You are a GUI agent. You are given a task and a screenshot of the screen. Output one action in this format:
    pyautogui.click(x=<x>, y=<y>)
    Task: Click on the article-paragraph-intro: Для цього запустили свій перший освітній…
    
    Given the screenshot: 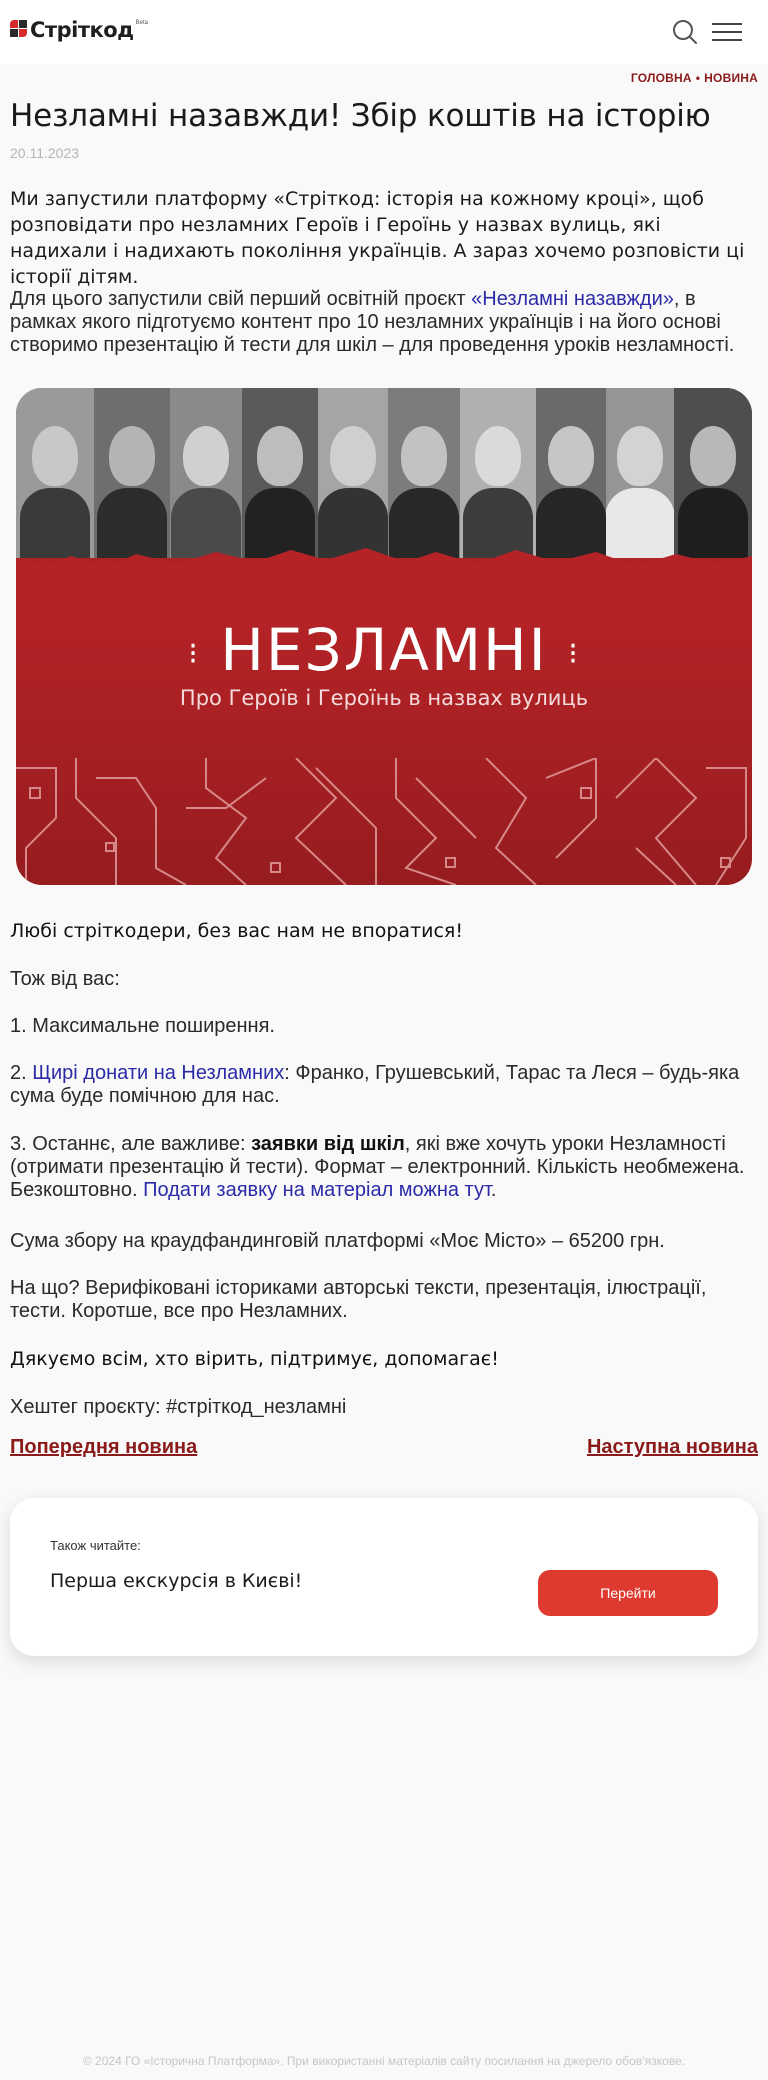 What is the action you would take?
    pyautogui.click(x=384, y=322)
    